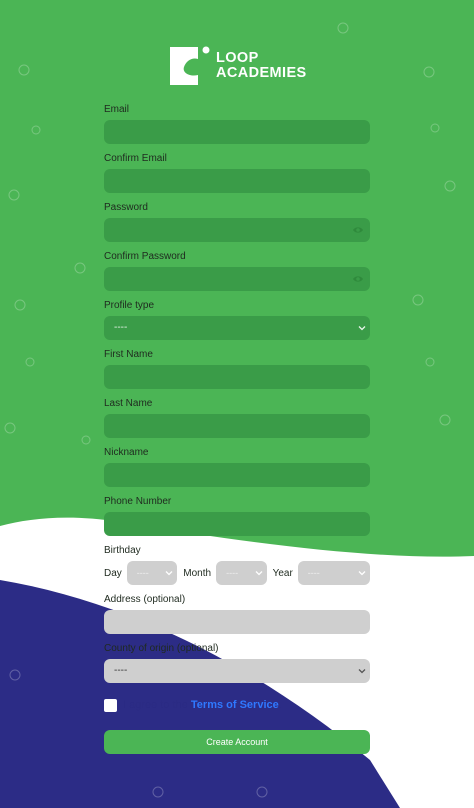  What do you see at coordinates (237, 426) in the screenshot?
I see `last-name-input` at bounding box center [237, 426].